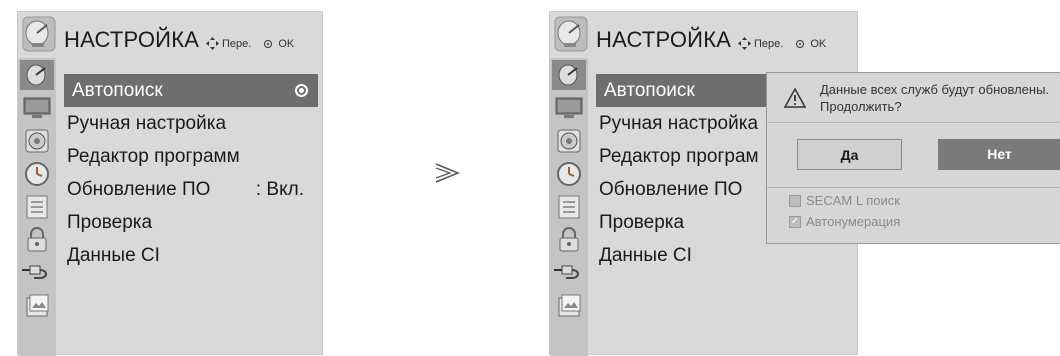 This screenshot has height=356, width=1060. Describe the element at coordinates (795, 200) in the screenshot. I see `secam-l-search-checkbox` at that location.